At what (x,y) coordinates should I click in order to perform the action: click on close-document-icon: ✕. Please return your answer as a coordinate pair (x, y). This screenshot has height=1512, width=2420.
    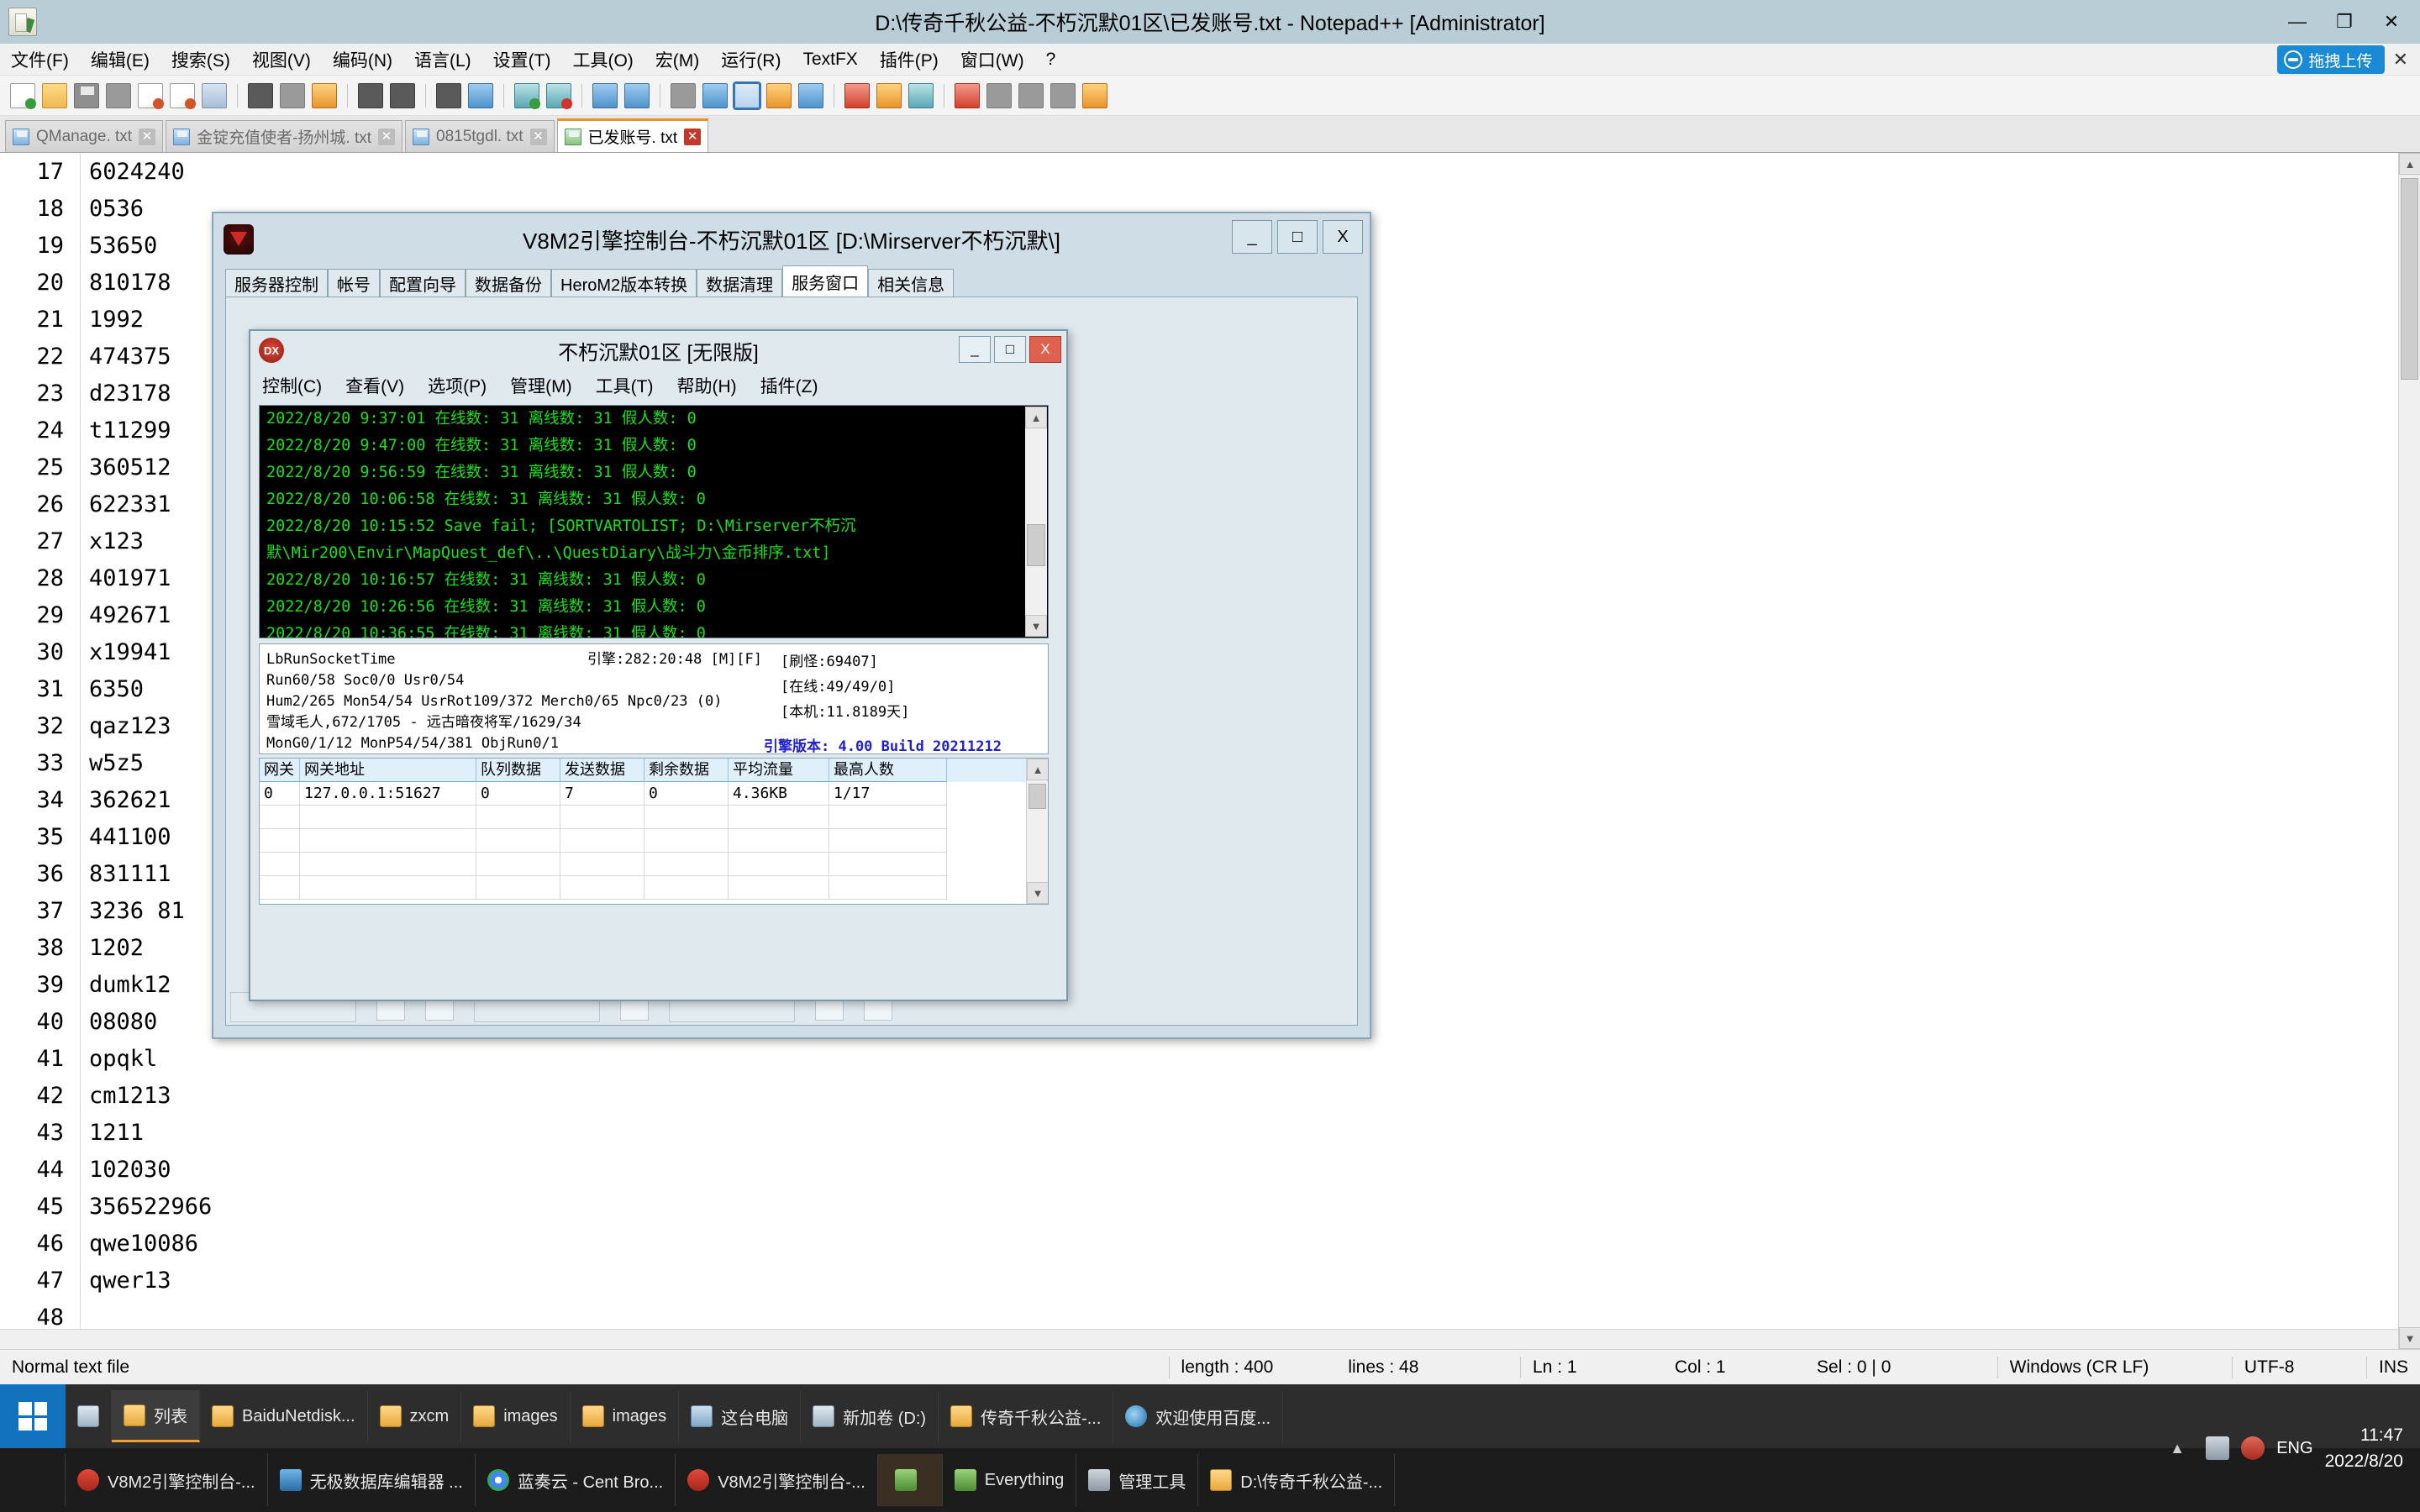
    Looking at the image, I should click on (2400, 60).